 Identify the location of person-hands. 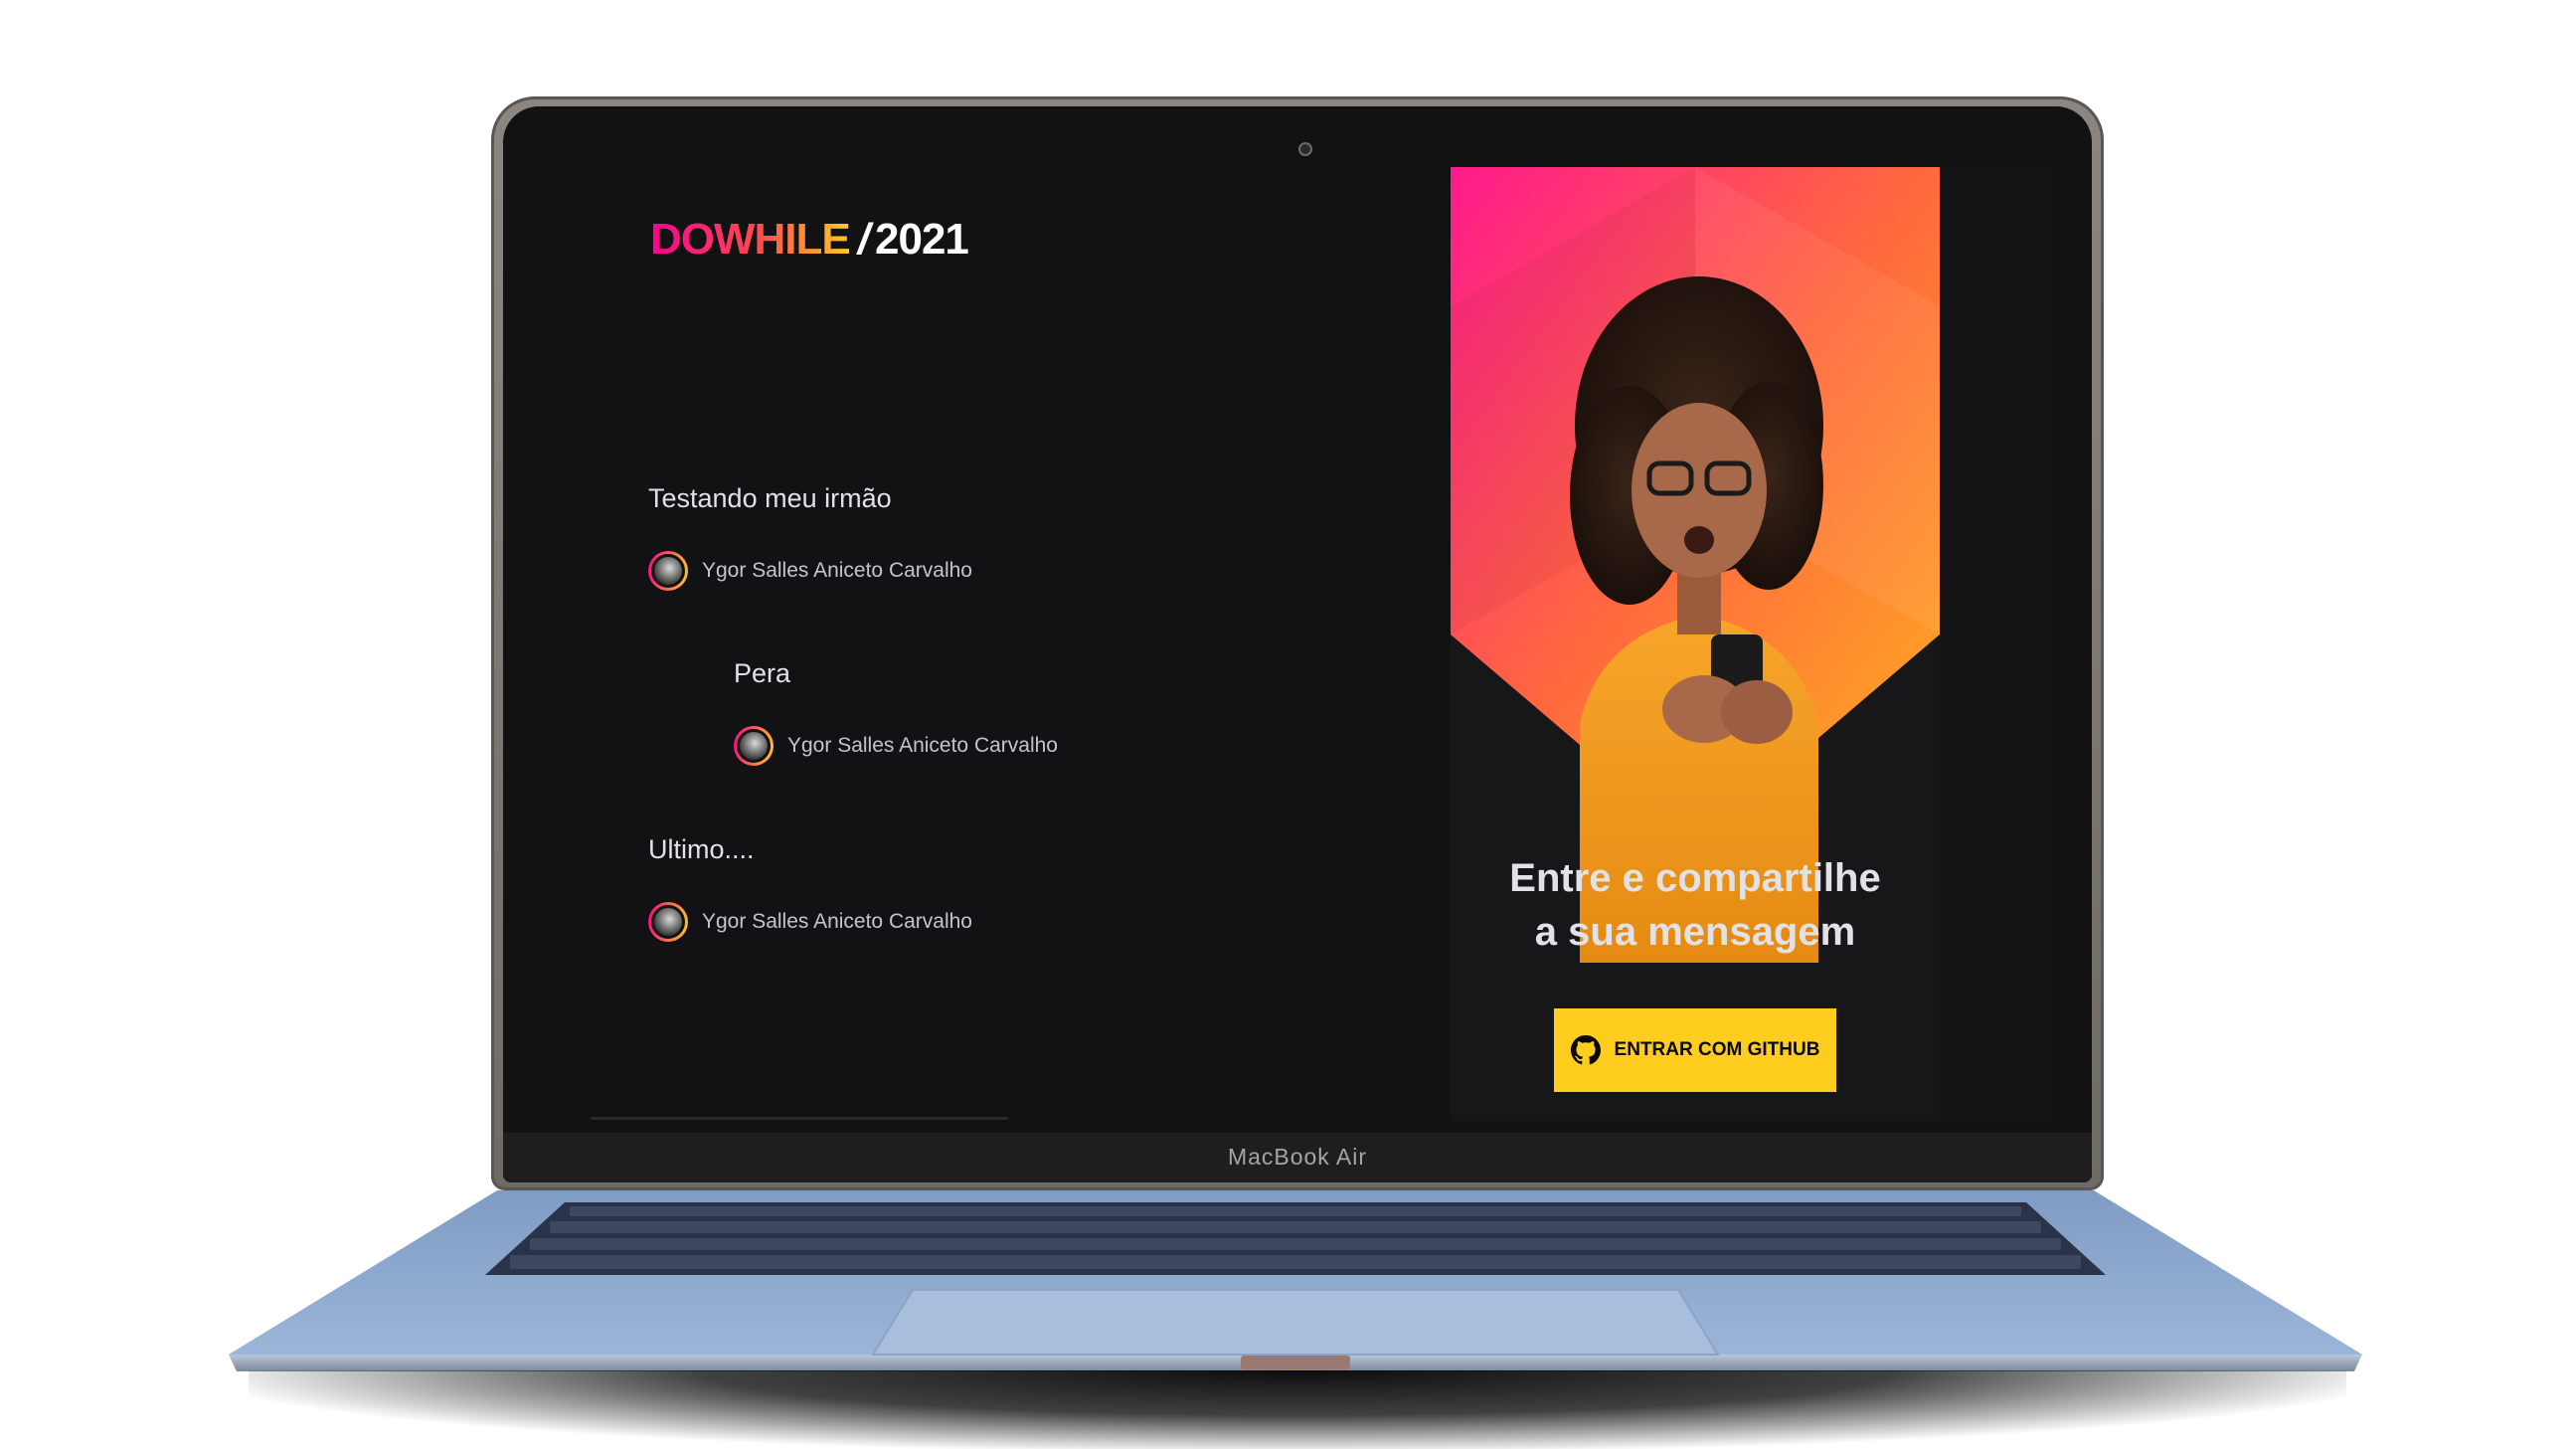
(1757, 712).